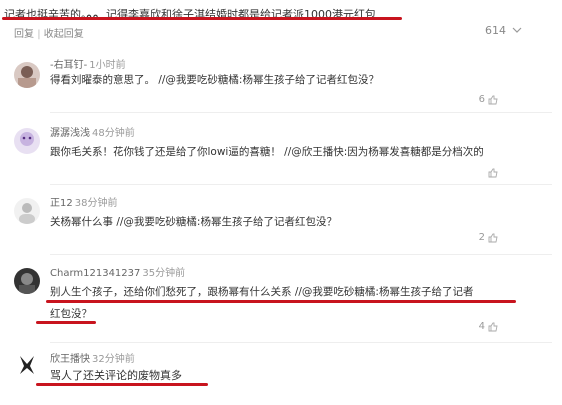 Image resolution: width=562 pixels, height=405 pixels. What do you see at coordinates (214, 80) in the screenshot?
I see `reply-text: 得看刘曜泰的意思了。 //@我要吃砂糖橘:杨幂生孩子给了记者红包没？` at bounding box center [214, 80].